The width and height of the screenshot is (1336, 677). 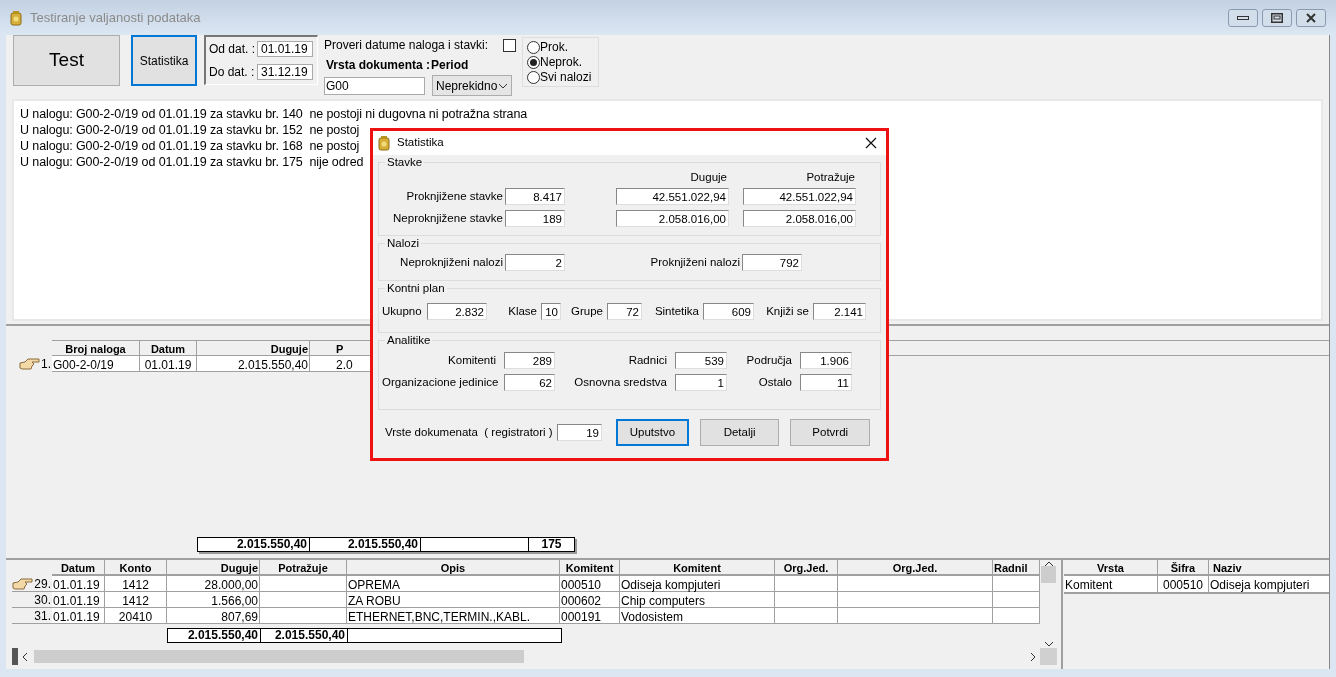 I want to click on group-label: Kontni plan, so click(x=416, y=288).